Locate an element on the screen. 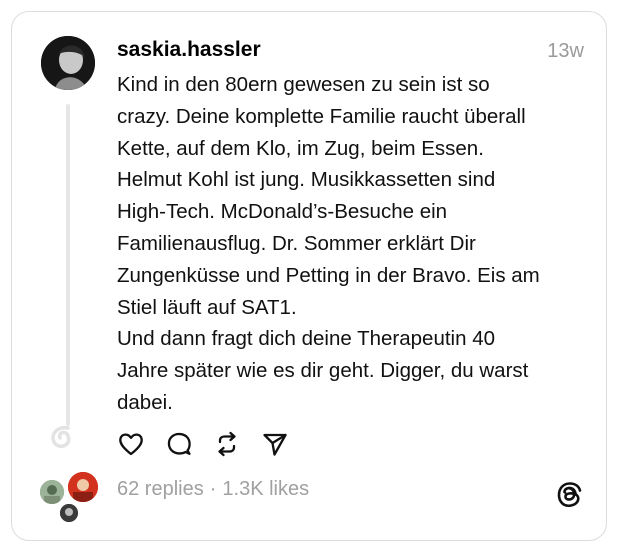 This screenshot has height=553, width=620. repost-button is located at coordinates (227, 444).